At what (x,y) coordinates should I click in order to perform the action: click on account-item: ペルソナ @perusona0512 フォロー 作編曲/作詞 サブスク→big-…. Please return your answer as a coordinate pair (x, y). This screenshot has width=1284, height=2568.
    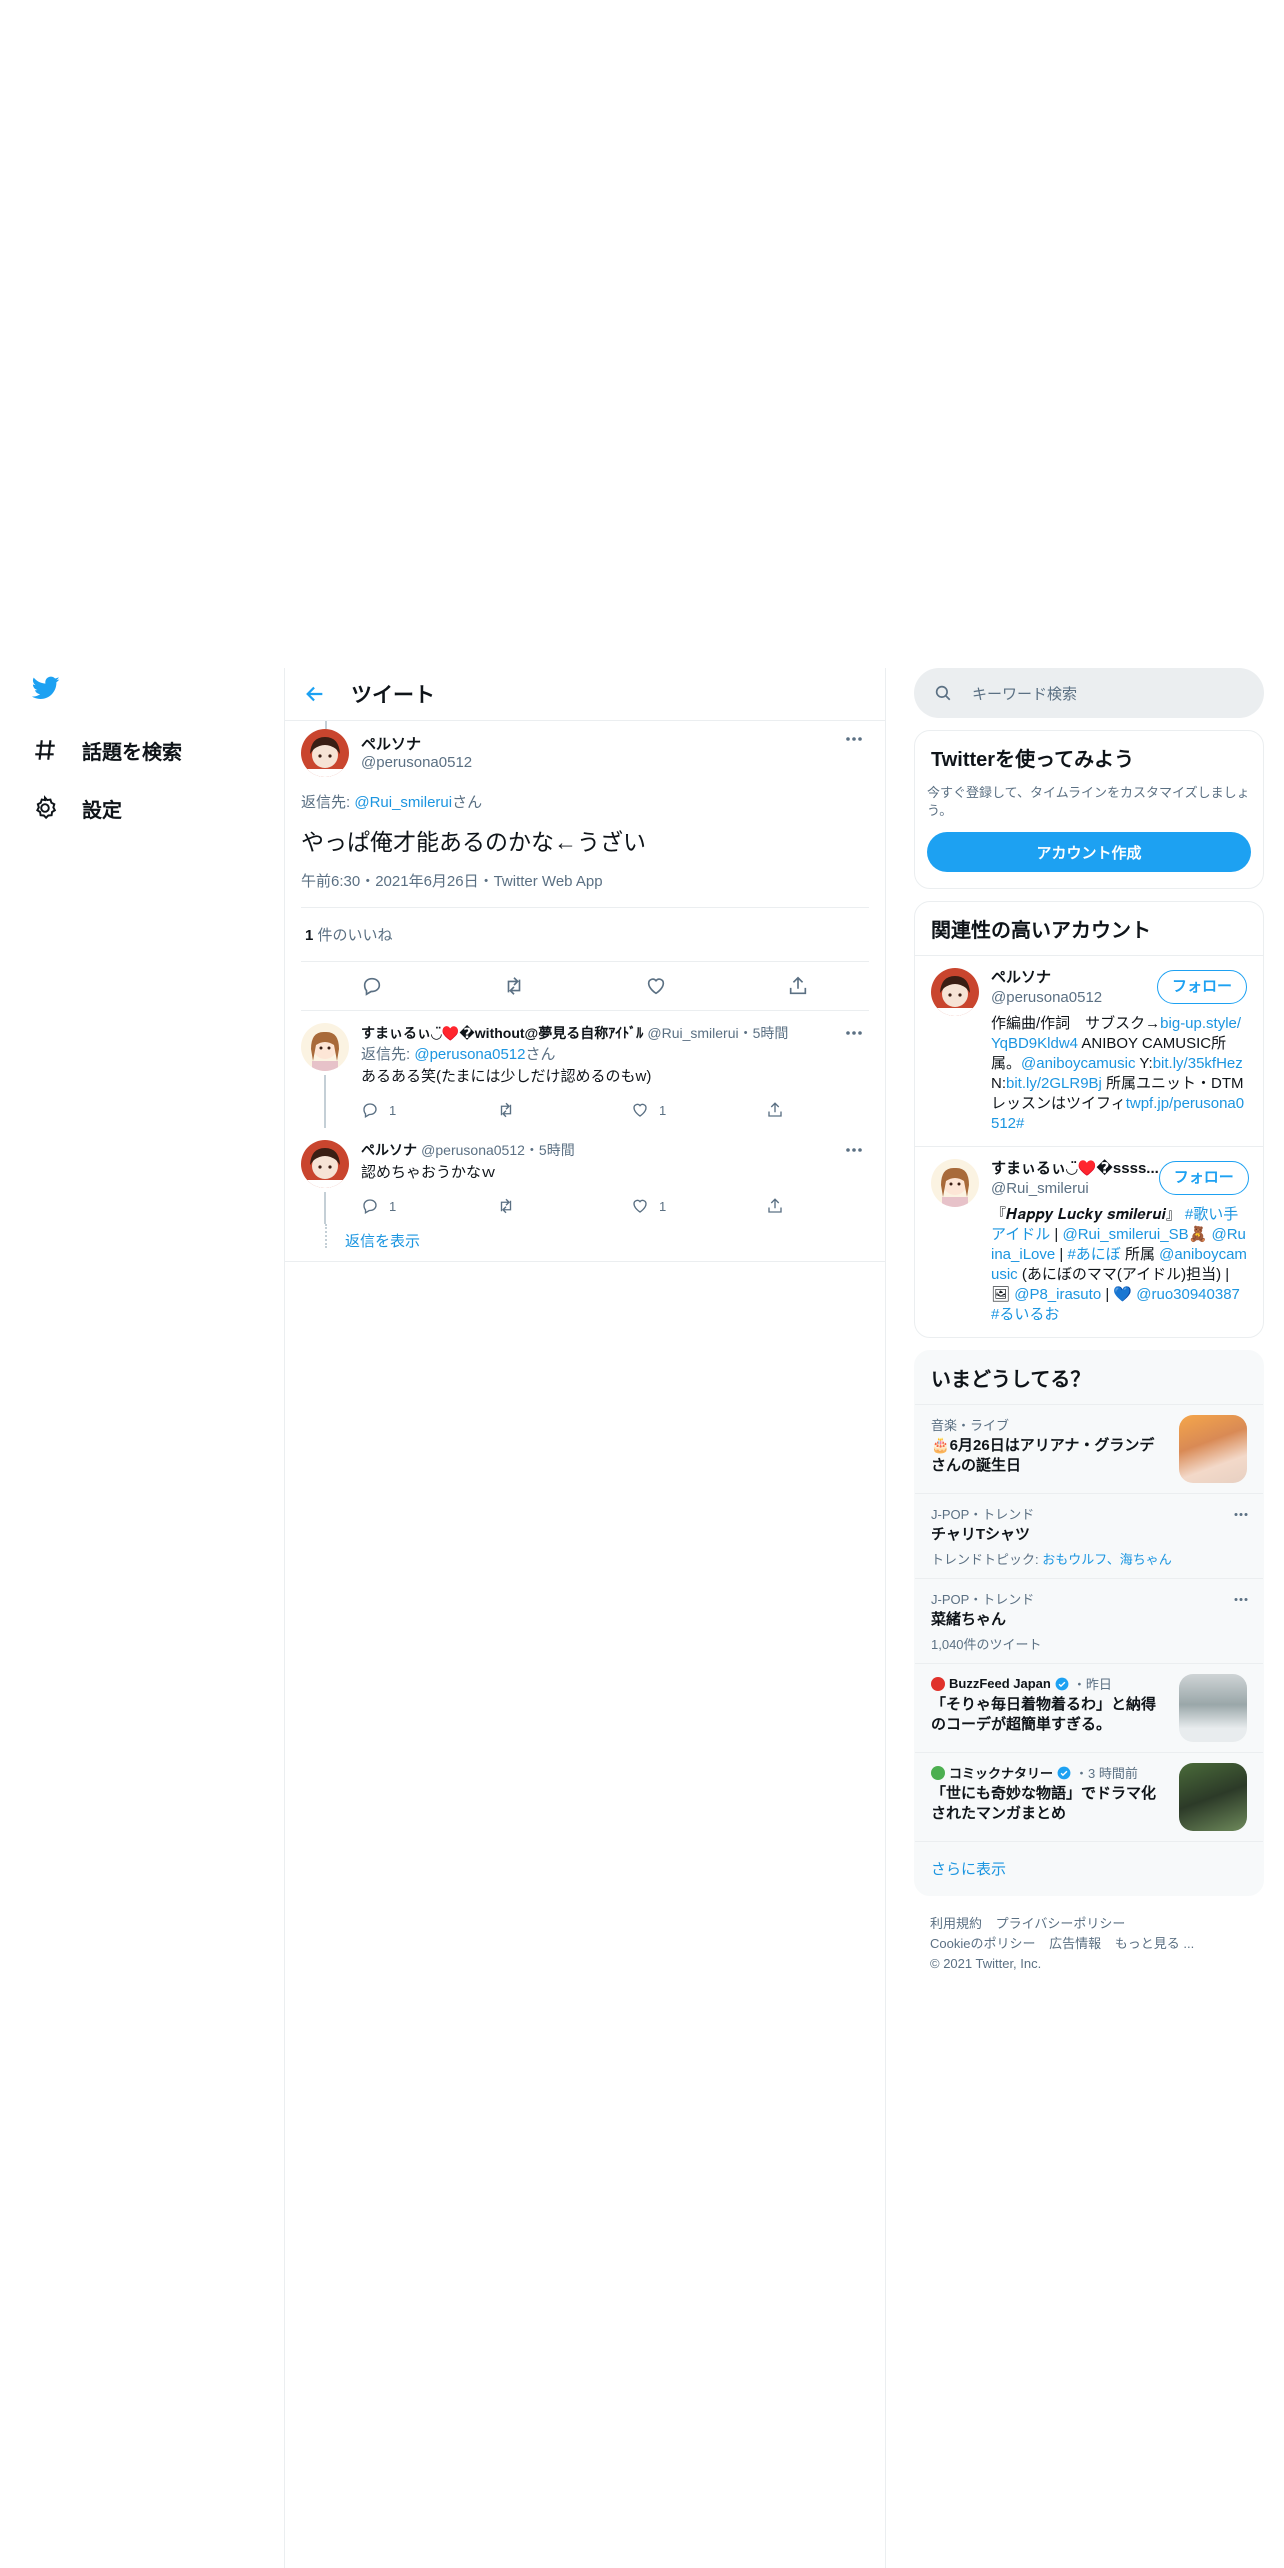
    Looking at the image, I should click on (1089, 1050).